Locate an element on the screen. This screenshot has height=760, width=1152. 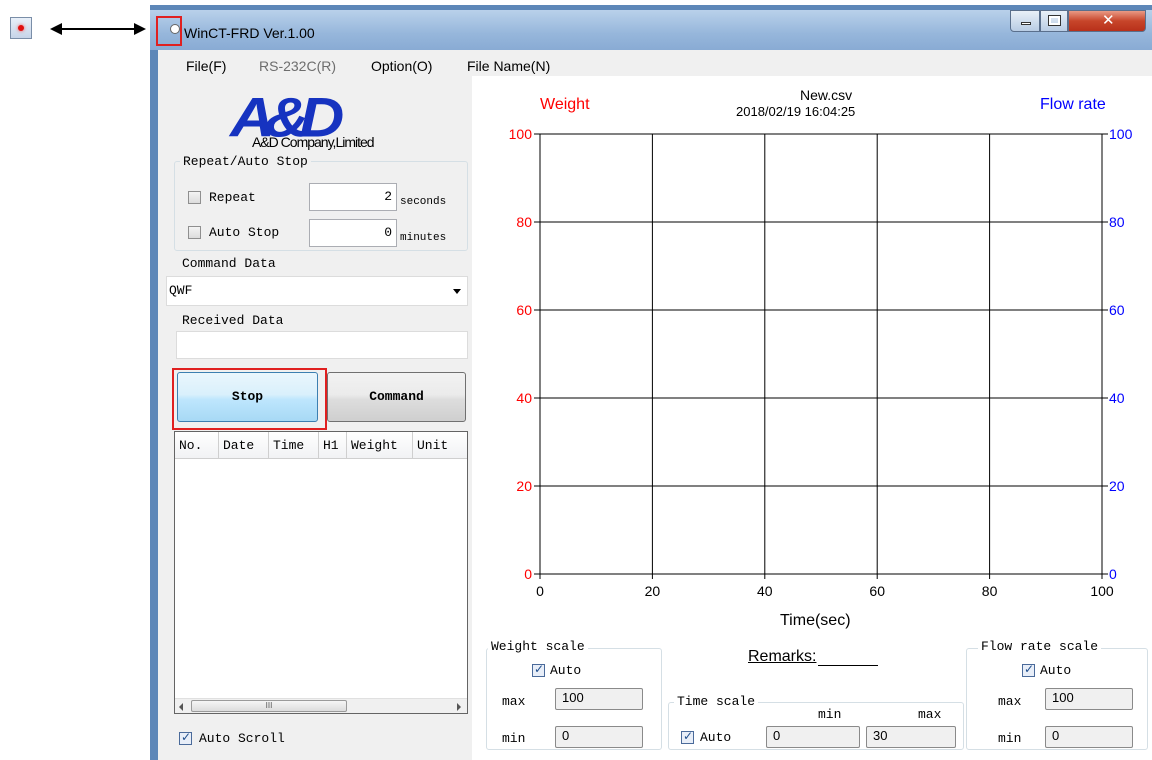
menu-rs232c: RS-232C(R) is located at coordinates (297, 66).